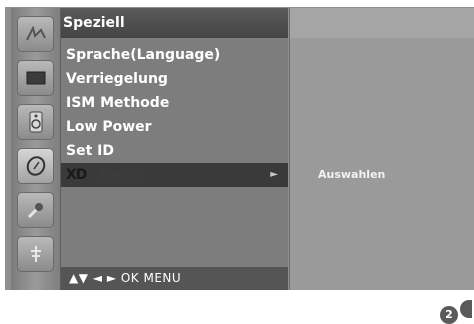 Image resolution: width=474 pixels, height=324 pixels. I want to click on menu-item-language: Sprache(Language), so click(174, 55).